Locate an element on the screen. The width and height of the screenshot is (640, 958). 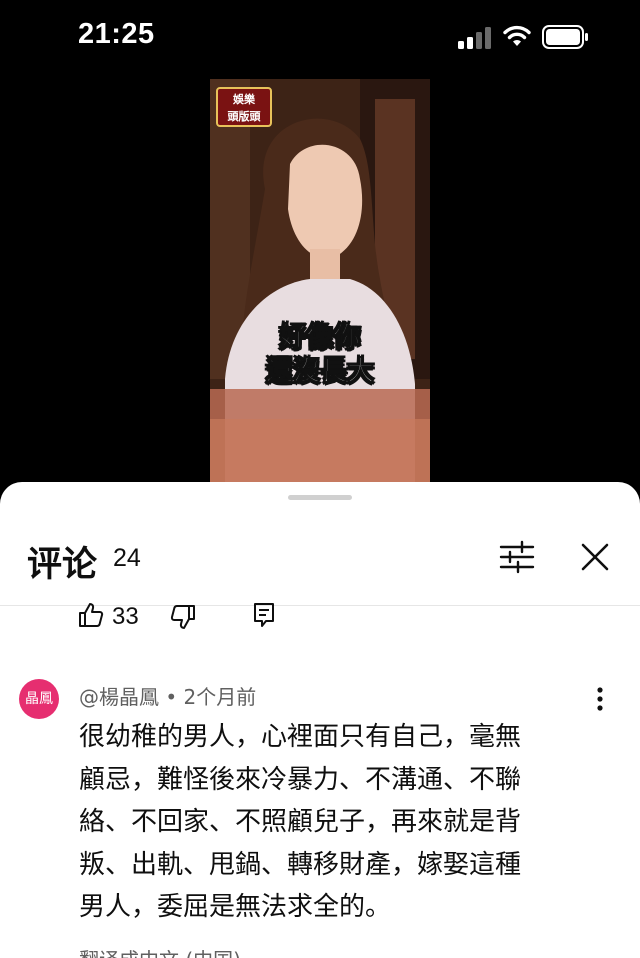
comment-action-row: 33 is located at coordinates (320, 620).